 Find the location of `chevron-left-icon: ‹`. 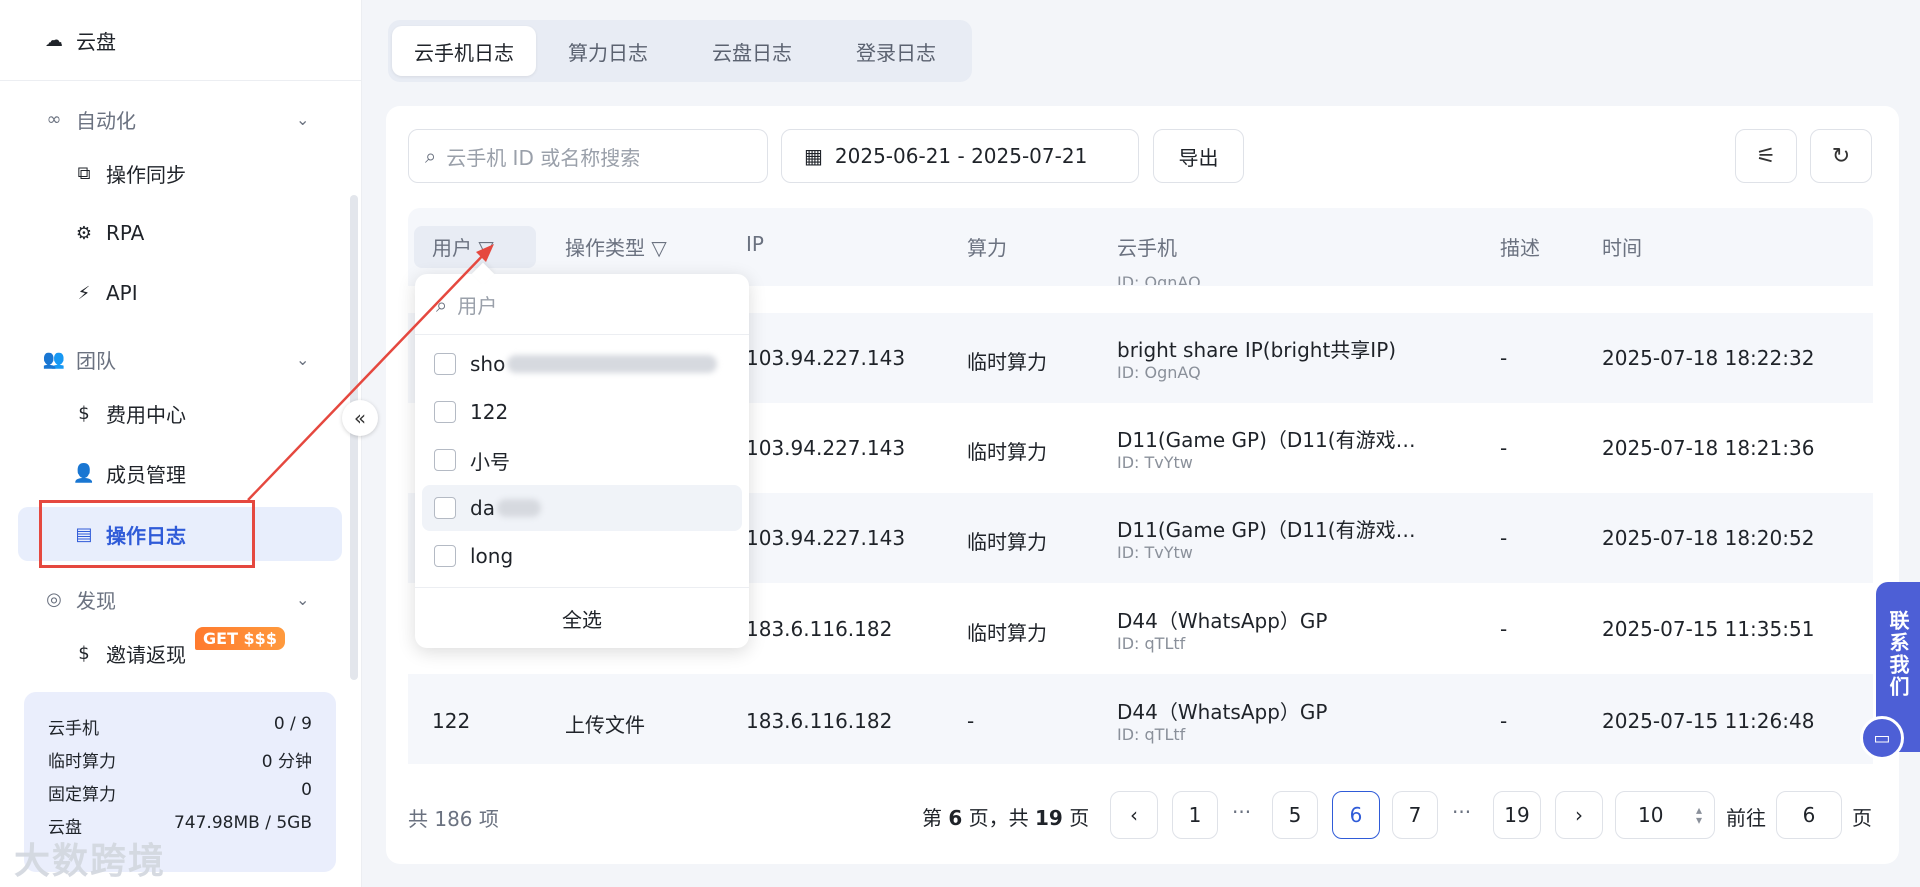

chevron-left-icon: ‹ is located at coordinates (1134, 815).